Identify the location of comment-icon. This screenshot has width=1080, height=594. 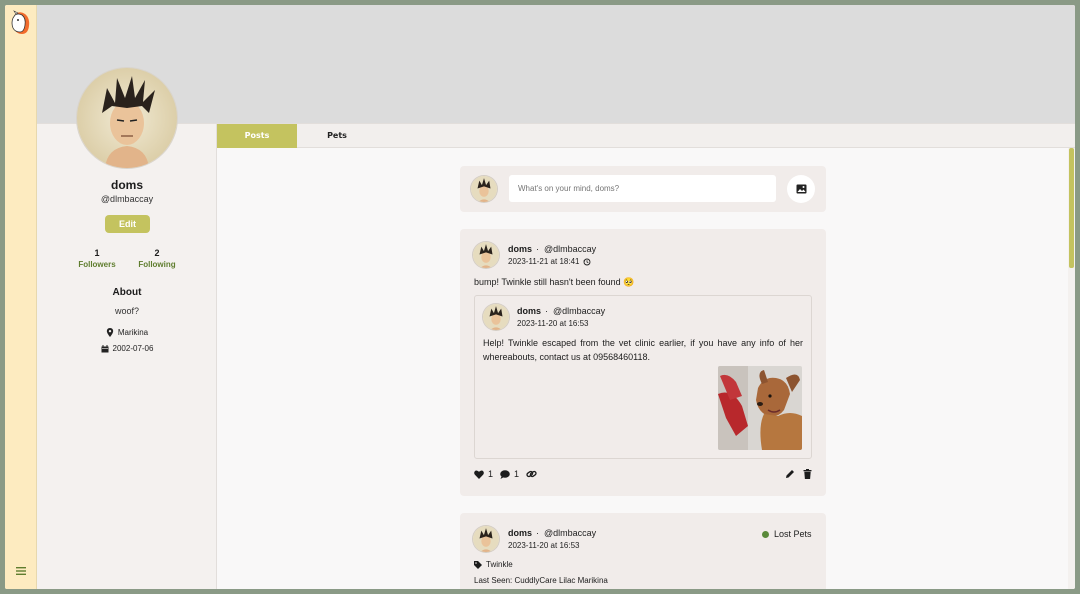
(505, 474).